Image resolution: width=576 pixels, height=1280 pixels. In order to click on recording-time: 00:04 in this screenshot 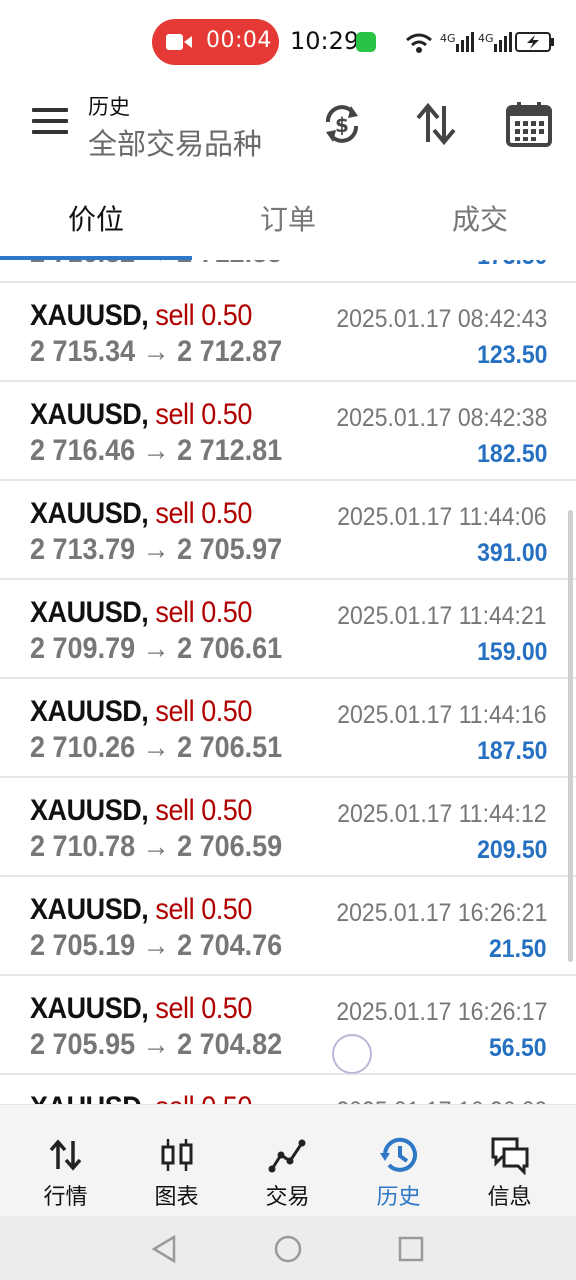, I will do `click(239, 40)`.